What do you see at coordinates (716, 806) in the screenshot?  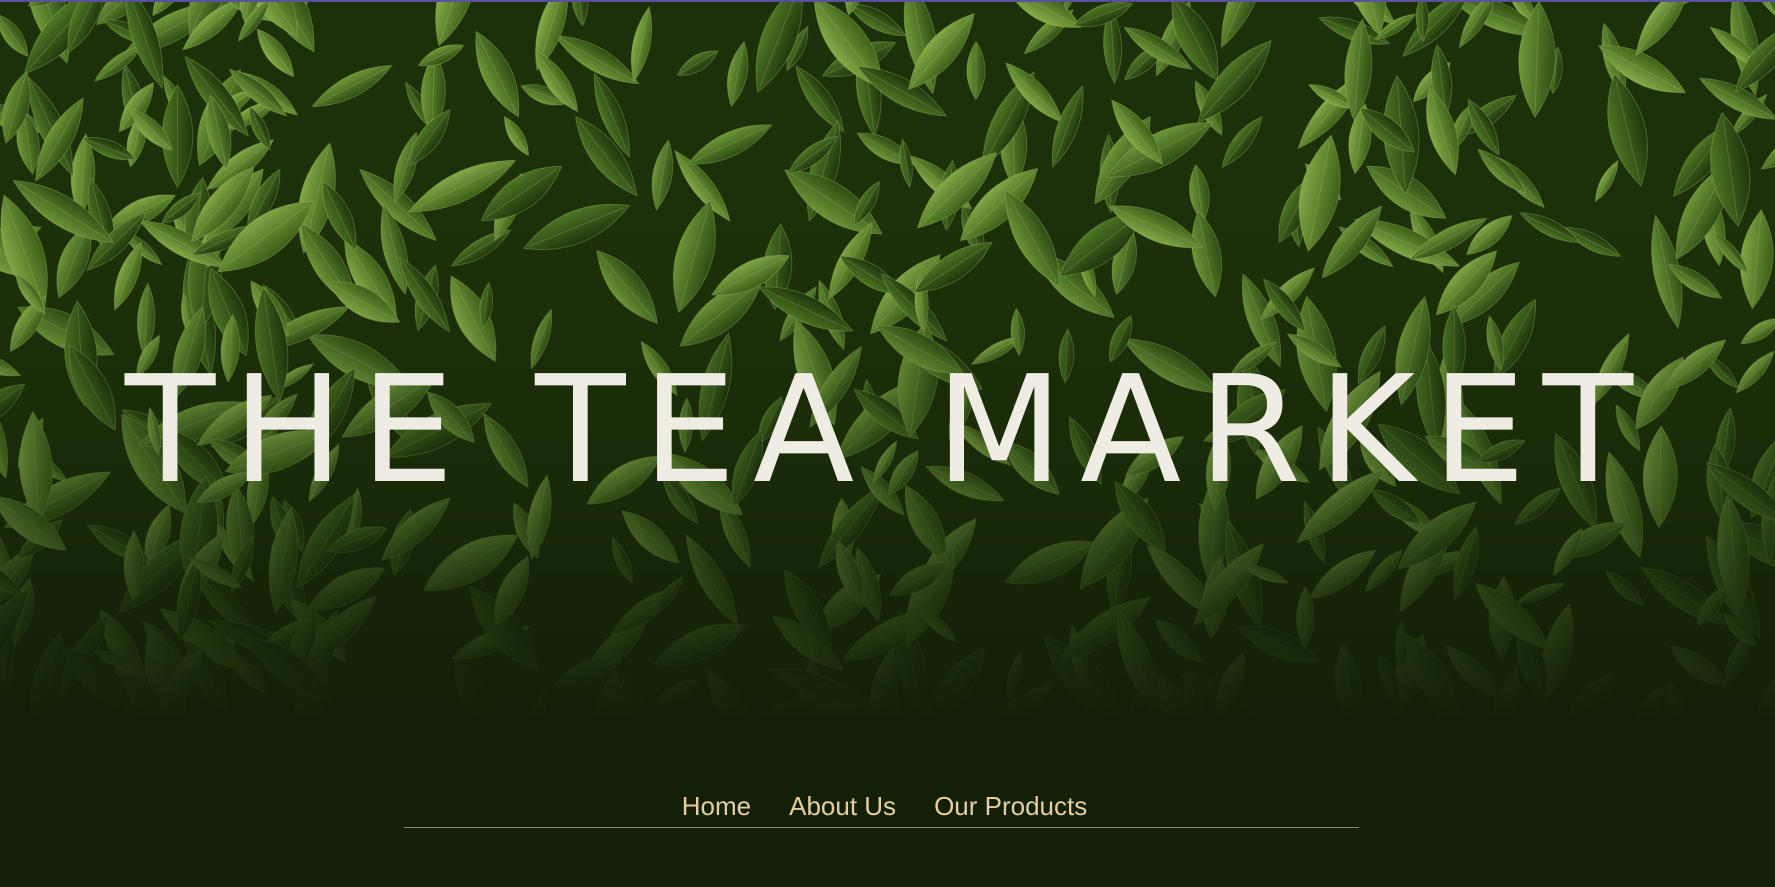 I see `nav-link-home: Home` at bounding box center [716, 806].